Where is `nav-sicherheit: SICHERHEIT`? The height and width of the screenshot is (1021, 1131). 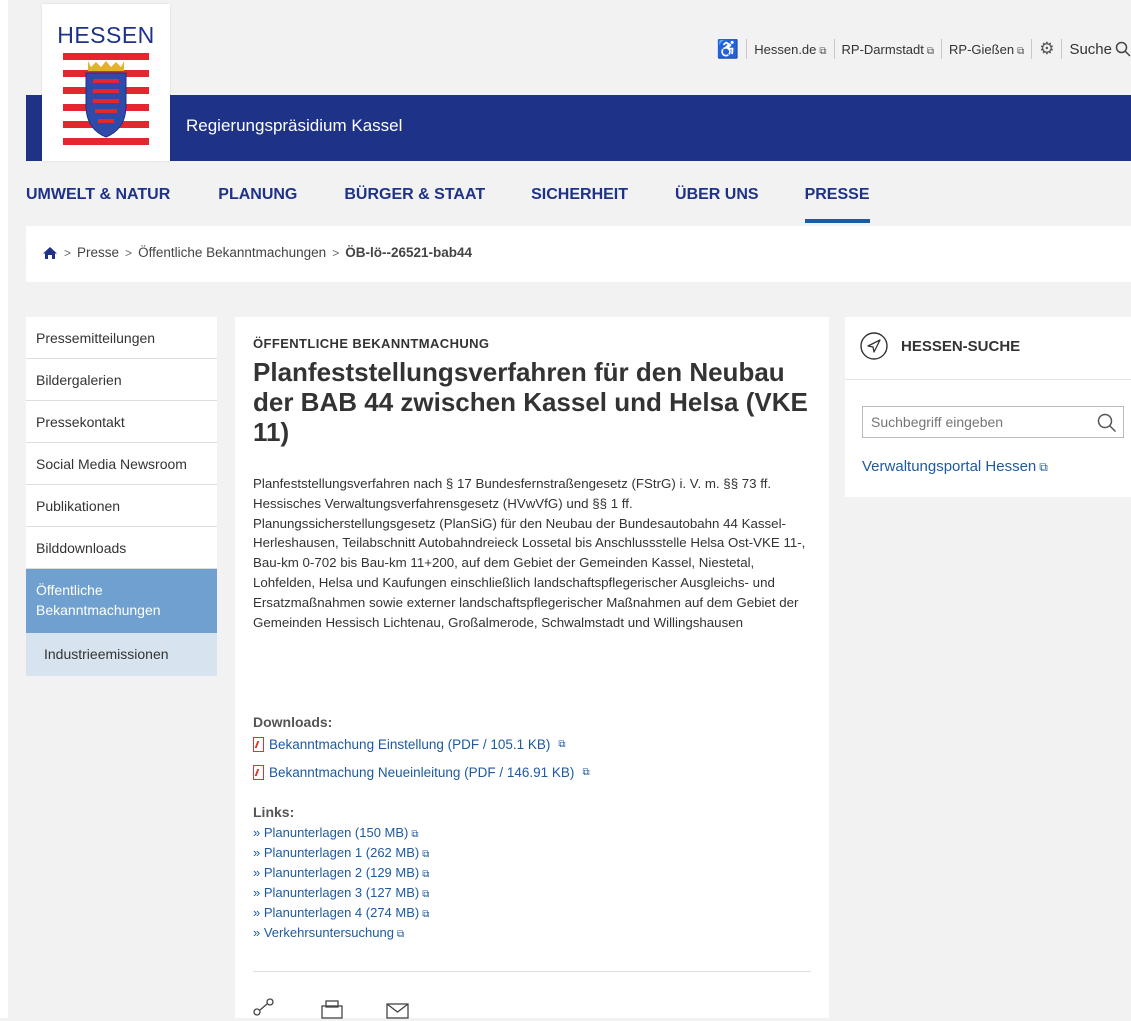
nav-sicherheit: SICHERHEIT is located at coordinates (579, 195).